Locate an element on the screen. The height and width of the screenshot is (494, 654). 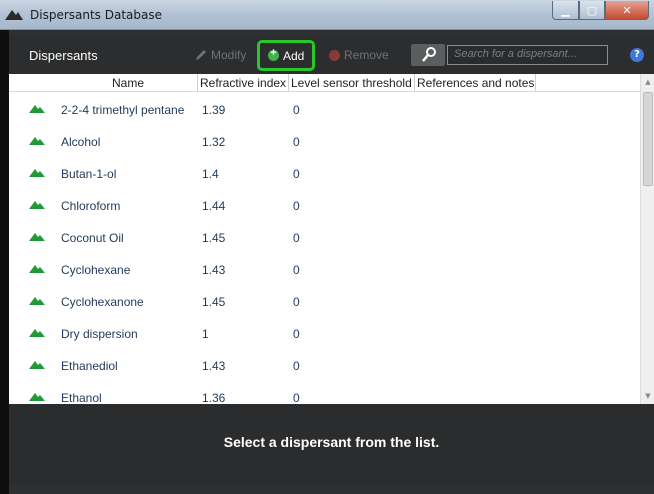
scroll-down-icon: ▼ is located at coordinates (648, 396).